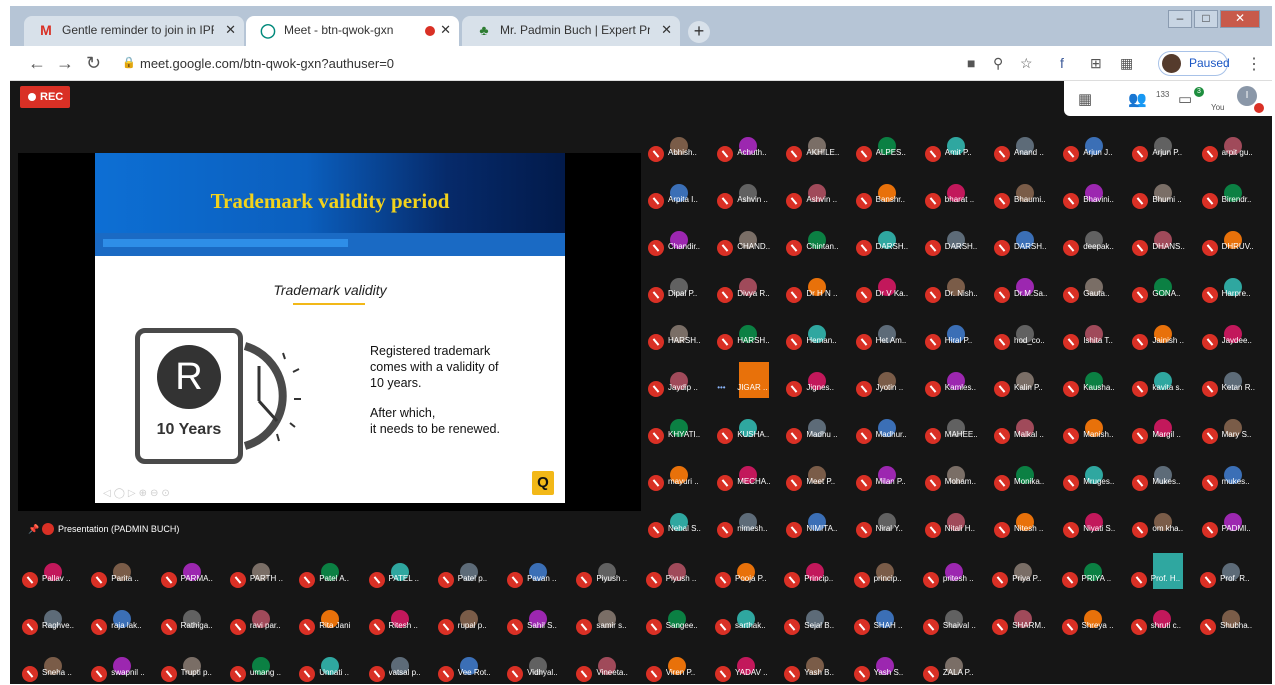  Describe the element at coordinates (884, 623) in the screenshot. I see `participant-tile: SHAH ..` at that location.